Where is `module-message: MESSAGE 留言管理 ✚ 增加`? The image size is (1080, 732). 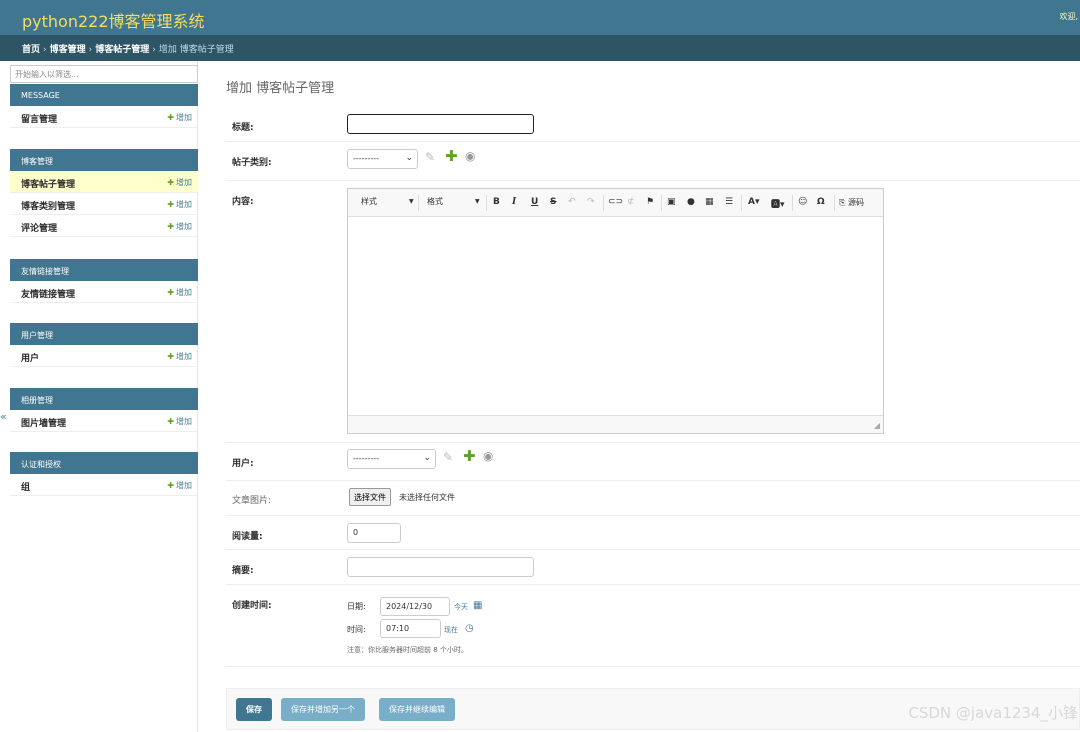 module-message: MESSAGE 留言管理 ✚ 增加 is located at coordinates (104, 106).